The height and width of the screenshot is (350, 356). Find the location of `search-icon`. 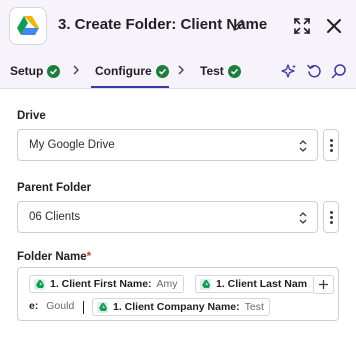

search-icon is located at coordinates (339, 71).